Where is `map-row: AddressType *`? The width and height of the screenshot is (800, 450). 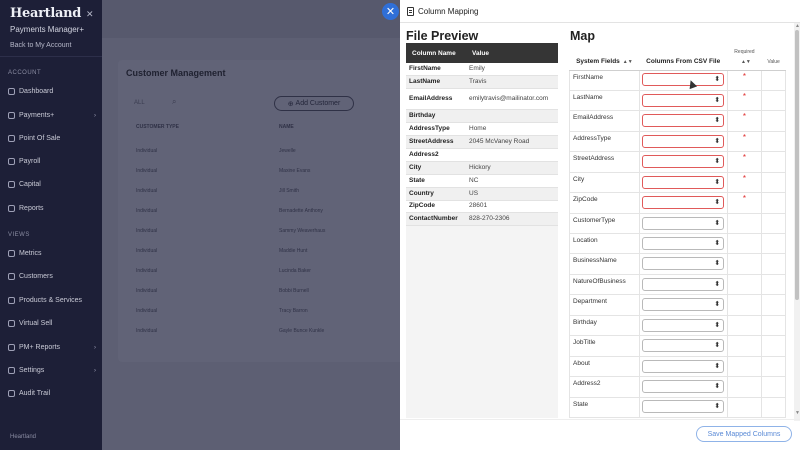
map-row: AddressType * is located at coordinates (677, 141).